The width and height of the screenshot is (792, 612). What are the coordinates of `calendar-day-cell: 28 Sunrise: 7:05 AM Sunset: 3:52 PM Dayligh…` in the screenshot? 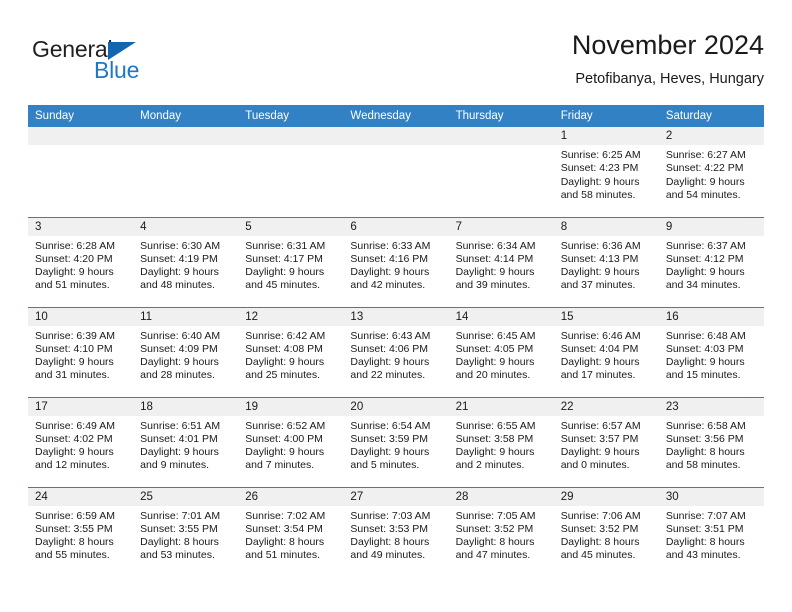 It's located at (501, 531).